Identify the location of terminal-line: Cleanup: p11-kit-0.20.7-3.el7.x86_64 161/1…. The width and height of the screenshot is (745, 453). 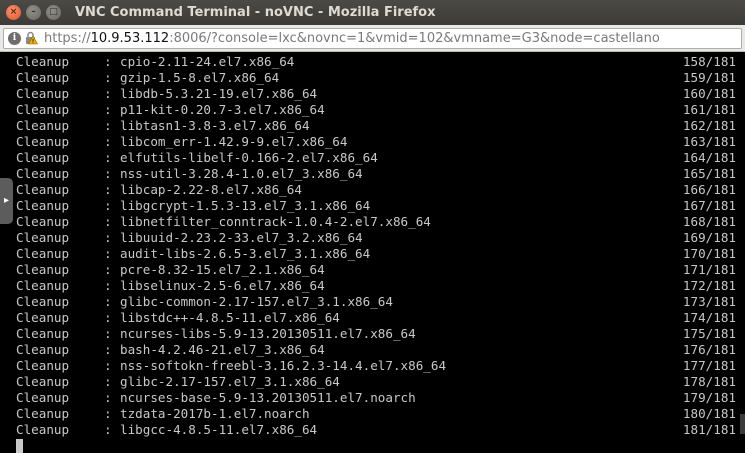
(372, 110).